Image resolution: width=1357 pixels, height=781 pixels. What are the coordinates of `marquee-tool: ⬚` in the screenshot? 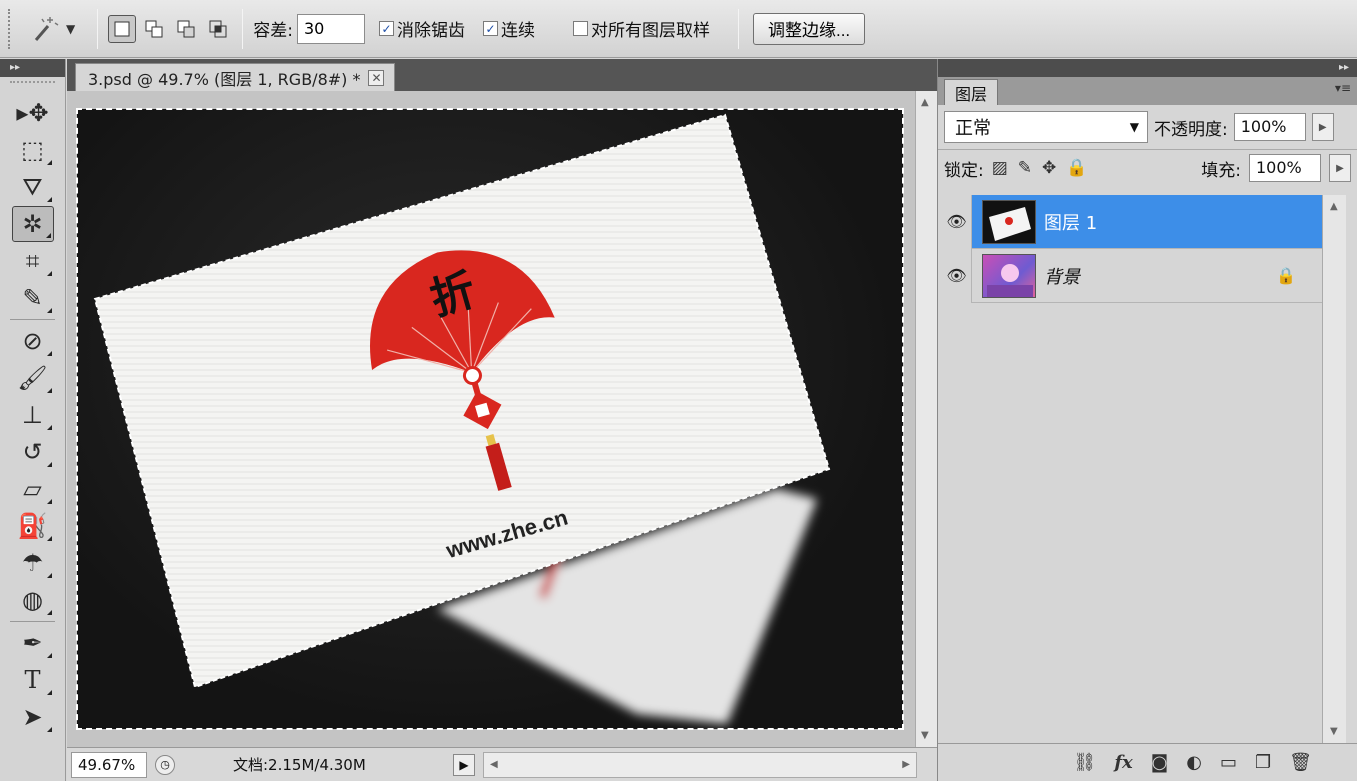 It's located at (33, 150).